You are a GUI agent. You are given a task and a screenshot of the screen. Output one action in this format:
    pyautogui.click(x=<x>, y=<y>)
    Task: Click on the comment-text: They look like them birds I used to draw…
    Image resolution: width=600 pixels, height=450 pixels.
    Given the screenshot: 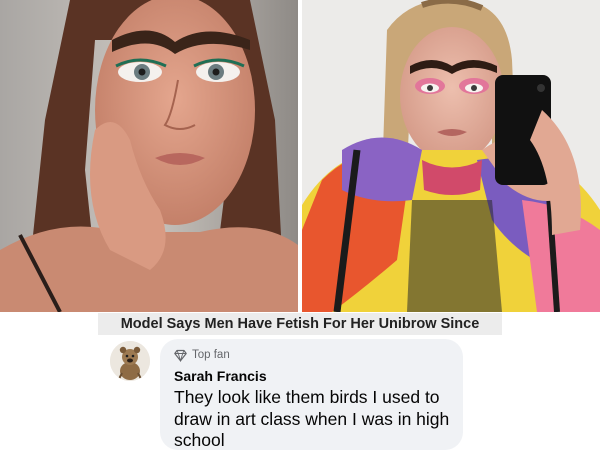 What is the action you would take?
    pyautogui.click(x=312, y=418)
    